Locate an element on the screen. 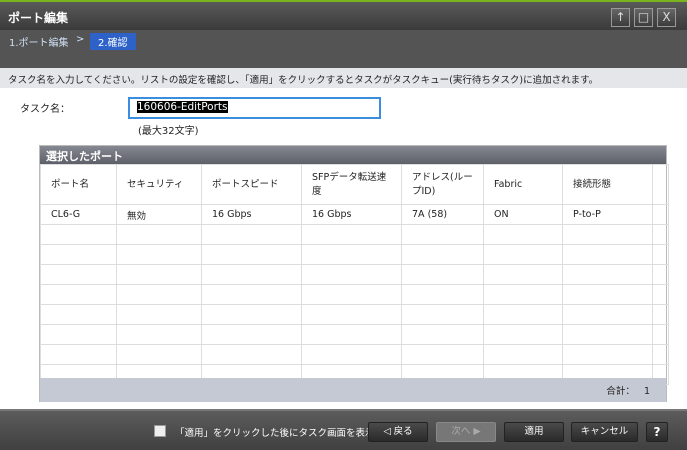  total-count: 1 is located at coordinates (646, 391).